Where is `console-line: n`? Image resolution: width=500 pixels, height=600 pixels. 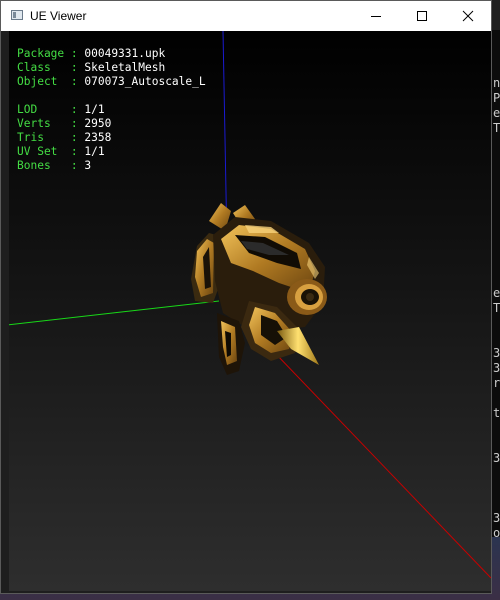 console-line: n is located at coordinates (496, 83).